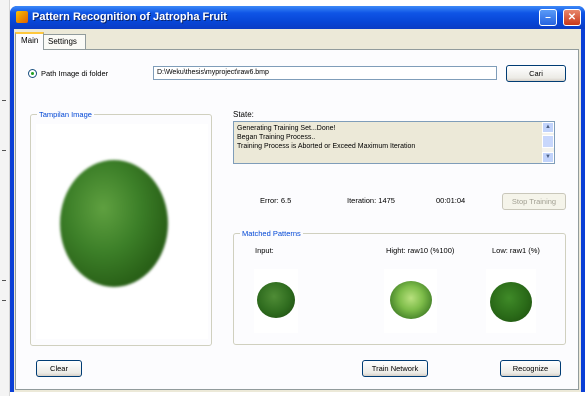  What do you see at coordinates (371, 200) in the screenshot?
I see `iteration-value: Iteration: 1475` at bounding box center [371, 200].